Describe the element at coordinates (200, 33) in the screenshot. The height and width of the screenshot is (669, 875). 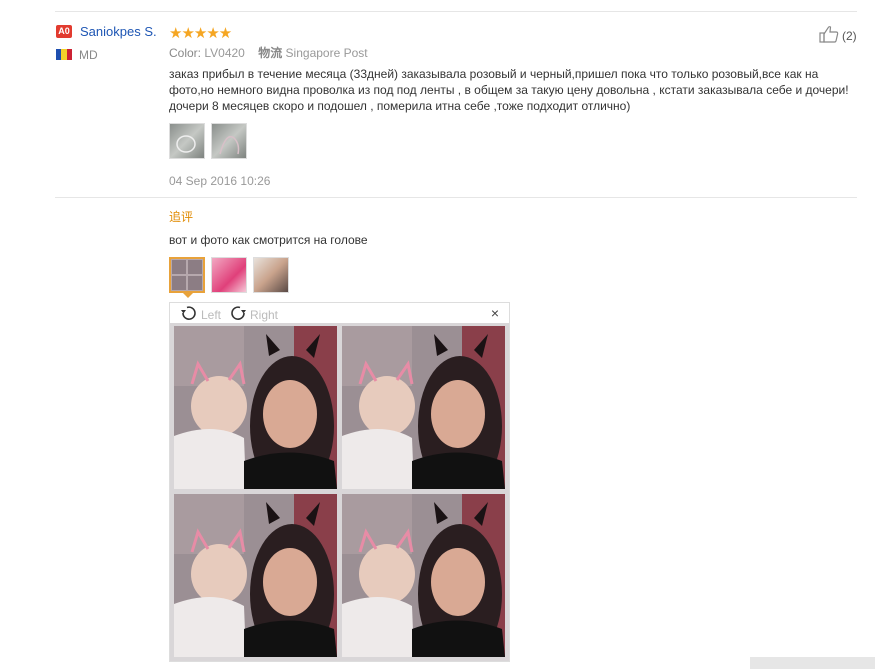
I see `star-rating: ★★★★★` at that location.